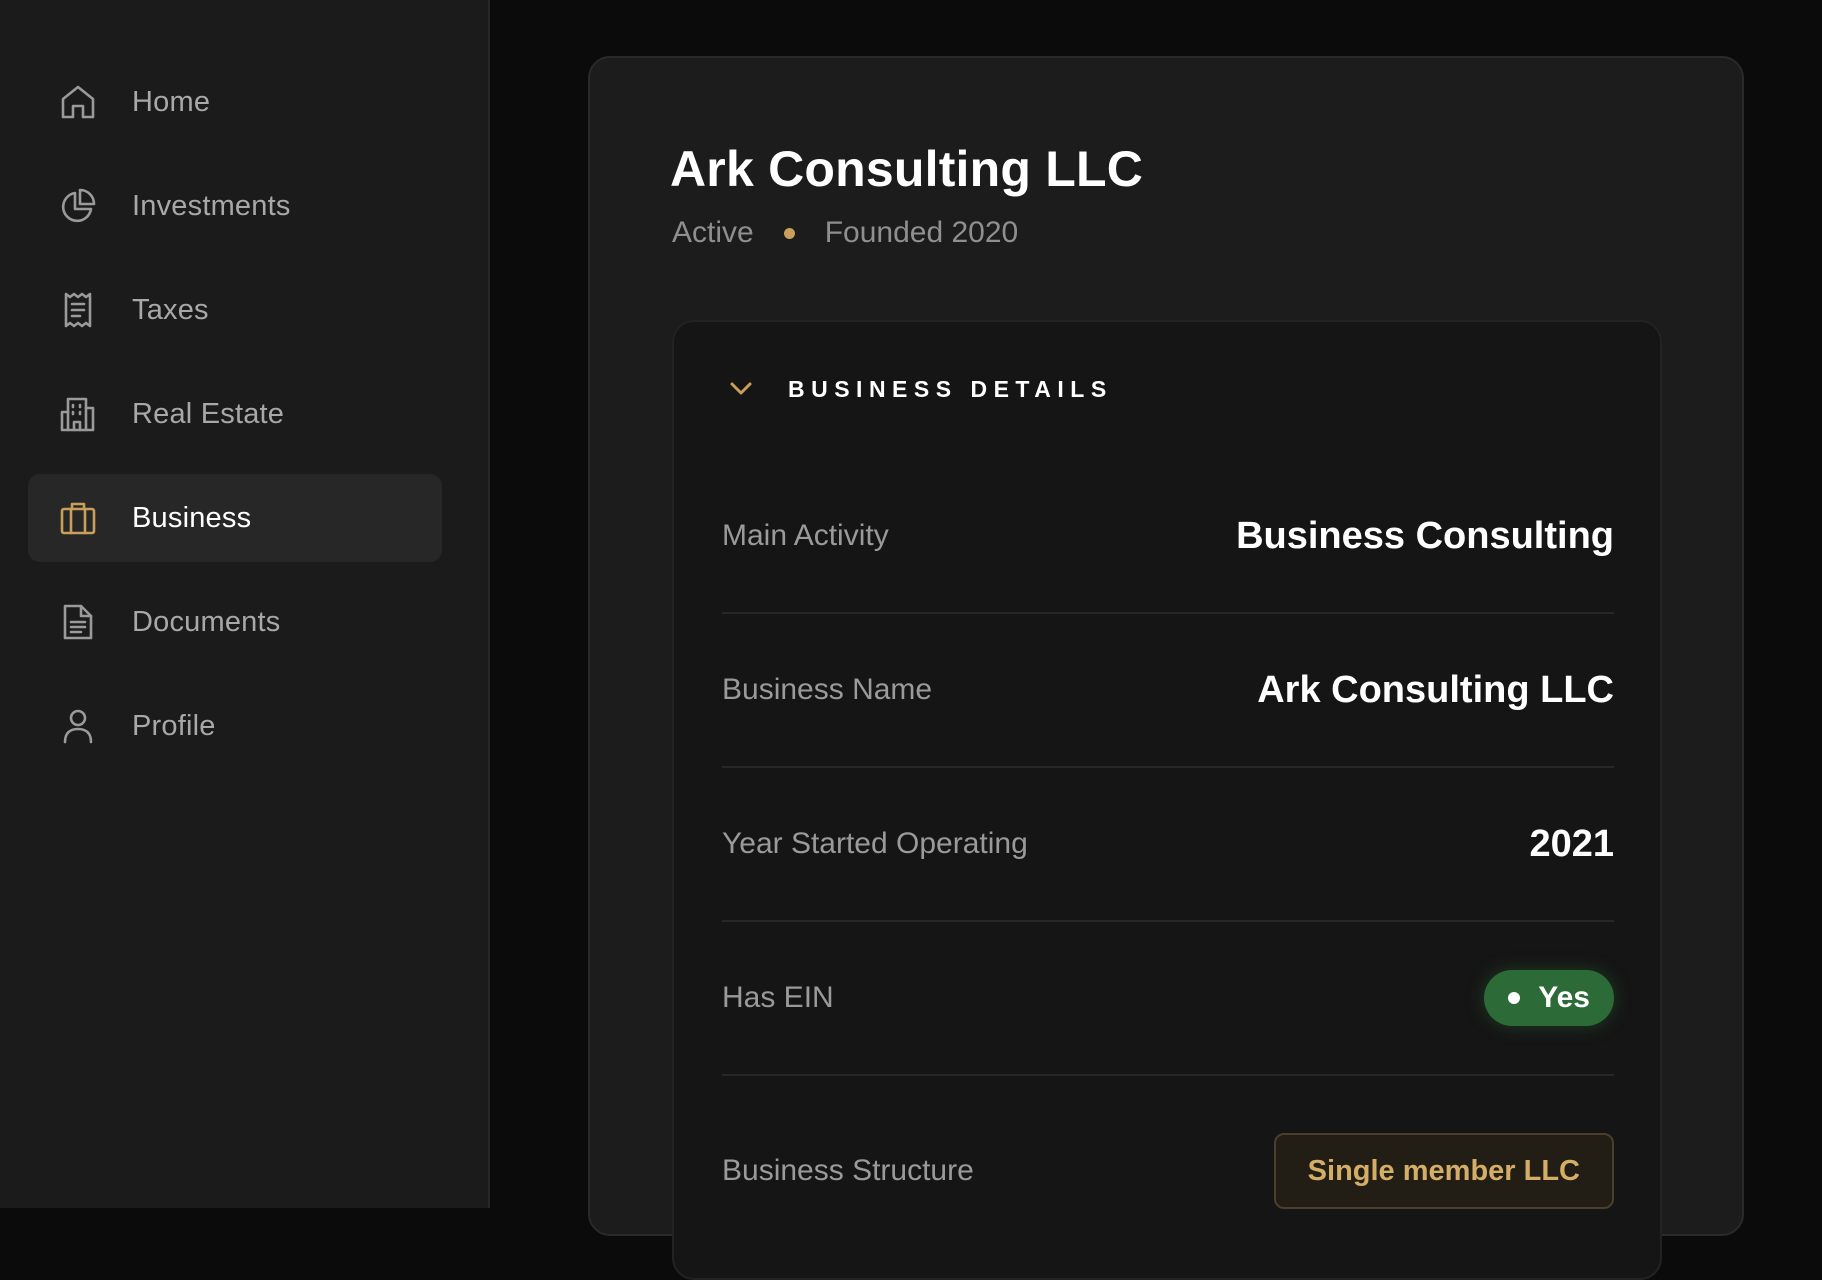  What do you see at coordinates (235, 726) in the screenshot?
I see `sidebar-item-profile: Profile` at bounding box center [235, 726].